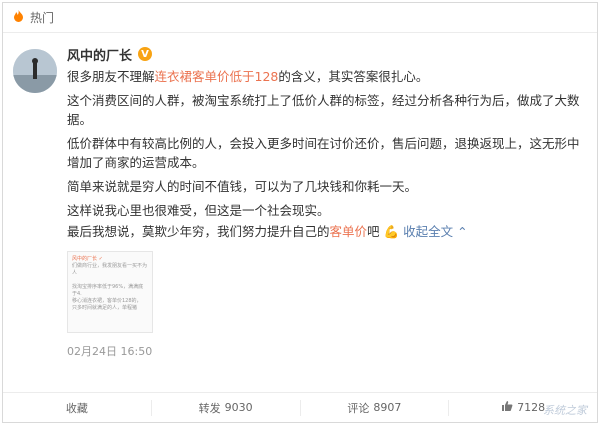 This screenshot has height=425, width=600. Describe the element at coordinates (105, 308) in the screenshot. I see `thumbnail-text-line: 只多时间就满足的人，单程猪` at that location.